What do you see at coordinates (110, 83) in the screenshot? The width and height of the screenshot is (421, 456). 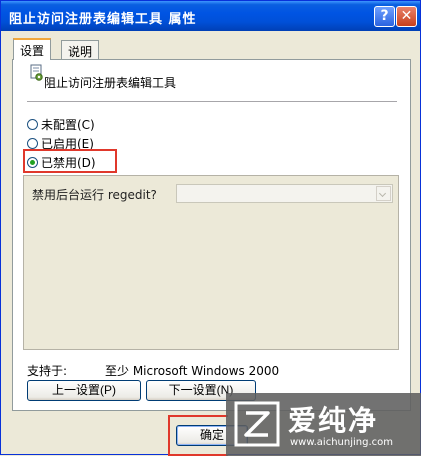 I see `policy-name: 阻止访问注册表编辑工具` at bounding box center [110, 83].